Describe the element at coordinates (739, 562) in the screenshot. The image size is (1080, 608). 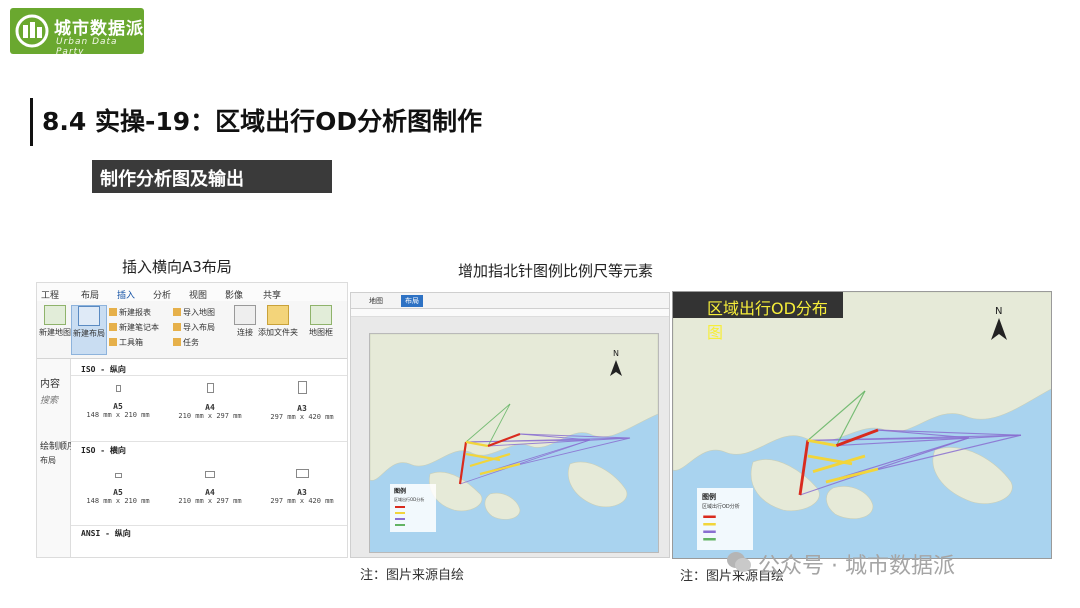
I see `wechat-icon` at that location.